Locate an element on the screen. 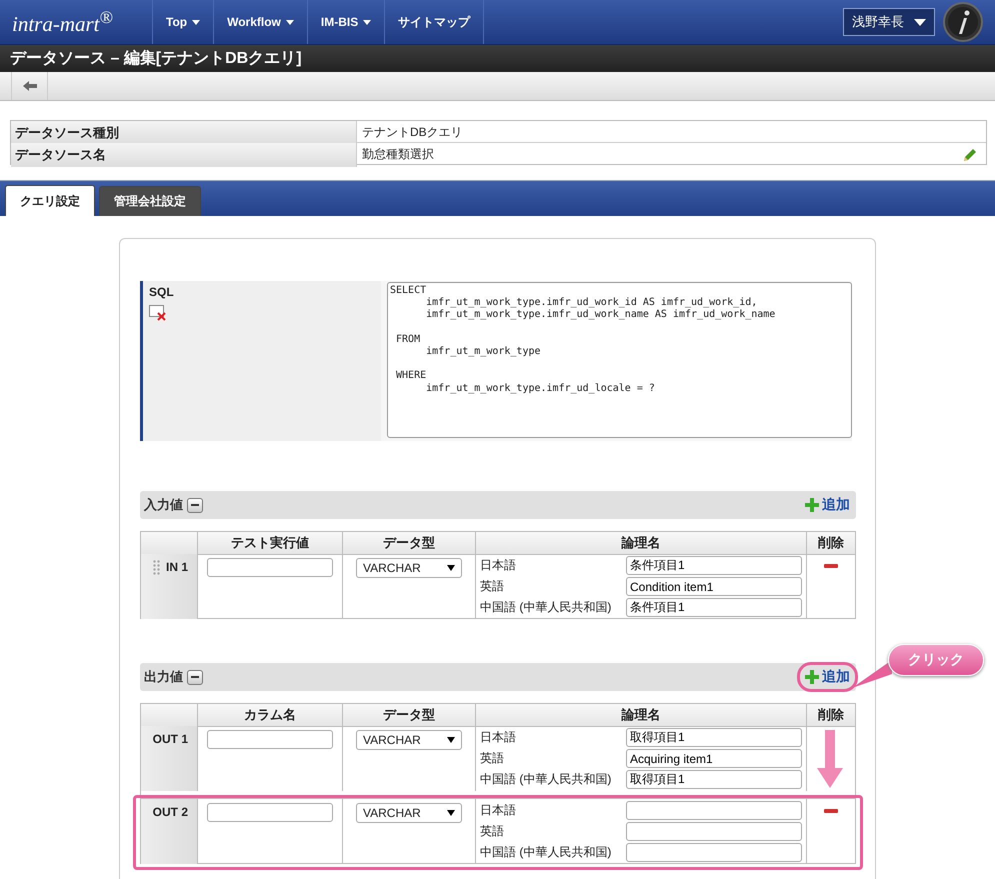 This screenshot has height=879, width=995. tab: 管理会社設定 is located at coordinates (150, 201).